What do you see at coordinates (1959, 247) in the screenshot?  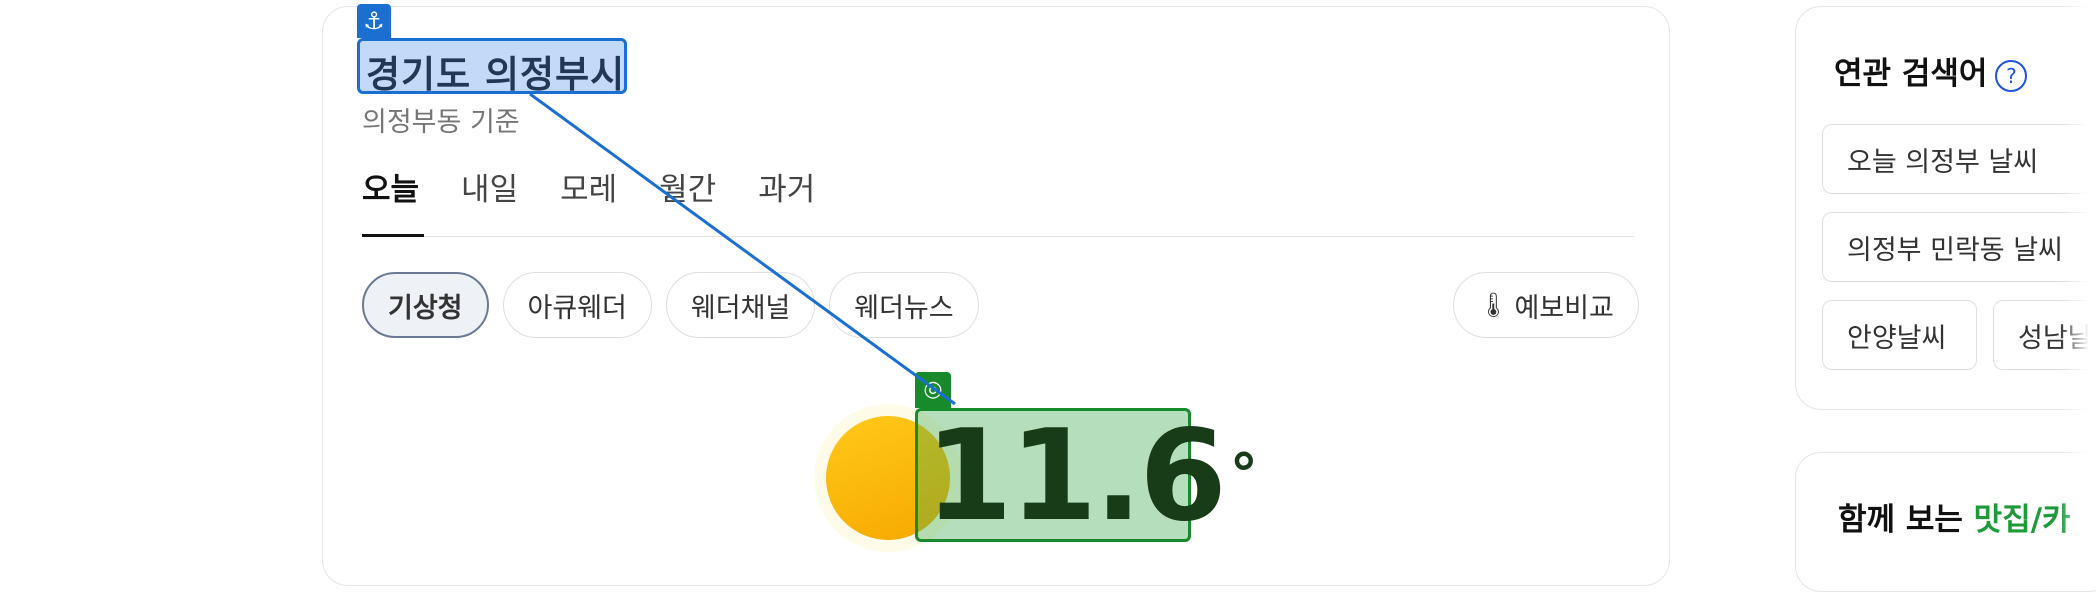 I see `related-chip-2: 의정부 민락동 날씨` at bounding box center [1959, 247].